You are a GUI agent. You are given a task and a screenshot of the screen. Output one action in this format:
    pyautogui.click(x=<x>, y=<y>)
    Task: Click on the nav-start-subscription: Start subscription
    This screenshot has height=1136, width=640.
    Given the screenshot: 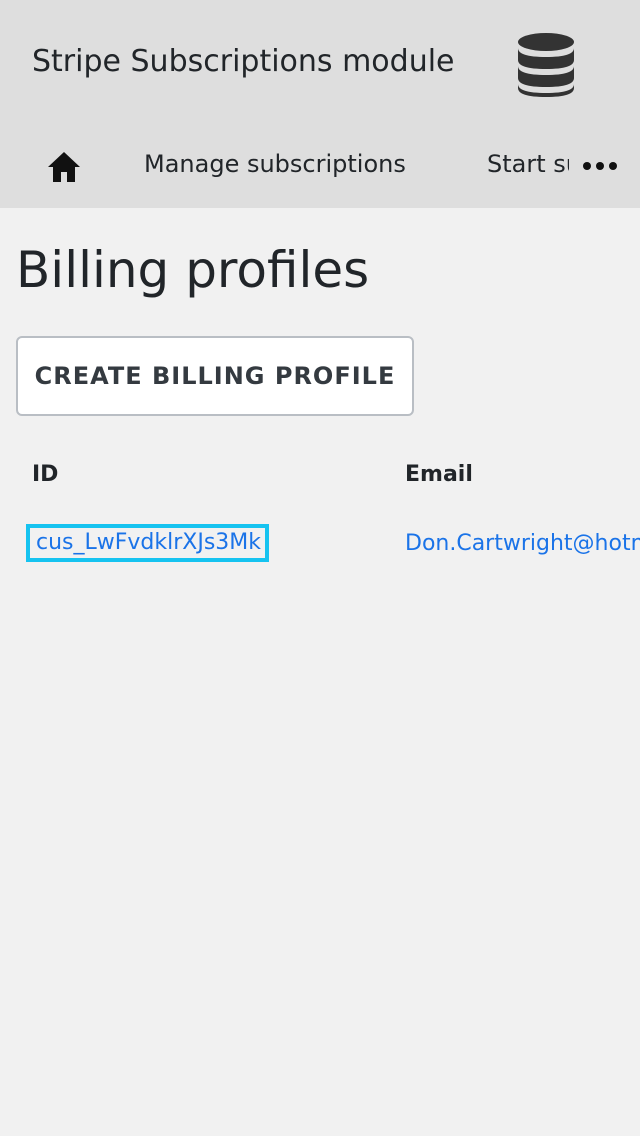 What is the action you would take?
    pyautogui.click(x=528, y=164)
    